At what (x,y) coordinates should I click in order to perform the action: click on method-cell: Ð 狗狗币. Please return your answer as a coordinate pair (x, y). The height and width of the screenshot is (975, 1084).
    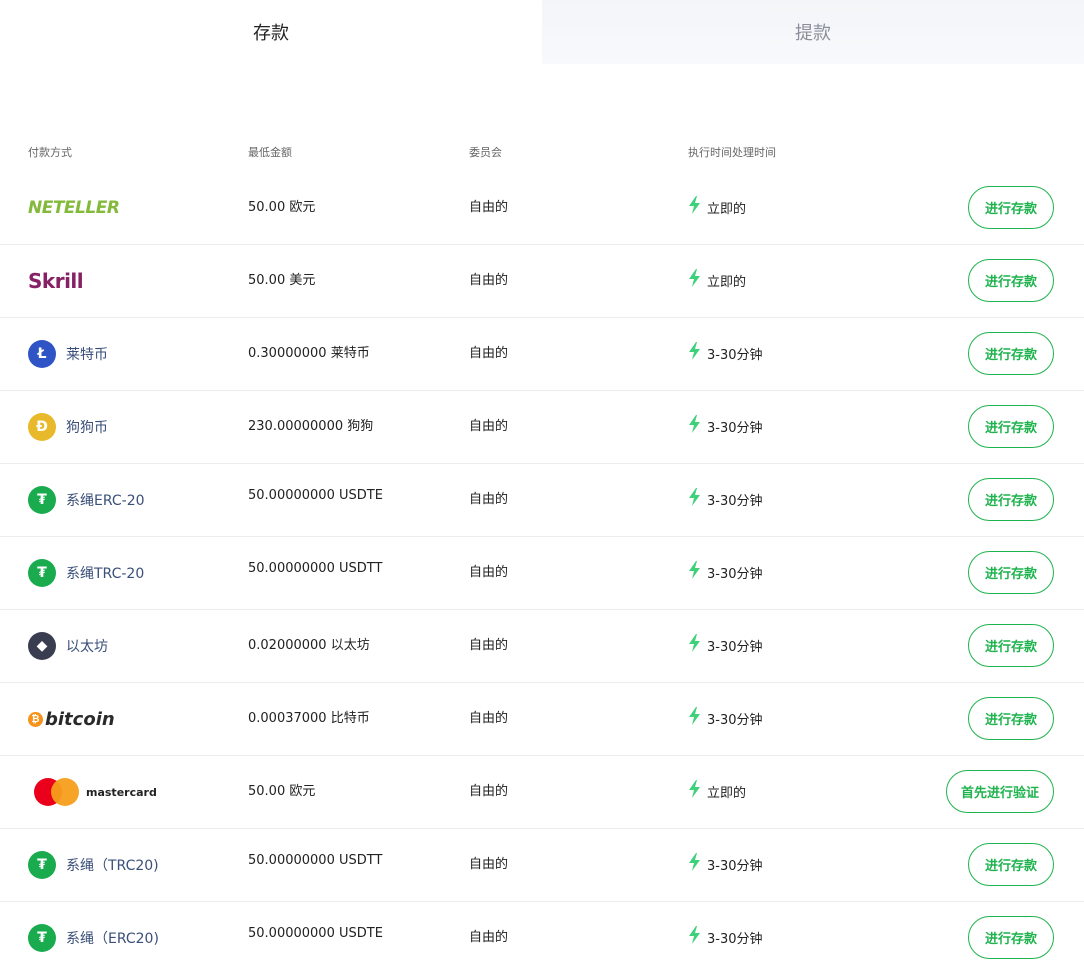
    Looking at the image, I should click on (68, 427).